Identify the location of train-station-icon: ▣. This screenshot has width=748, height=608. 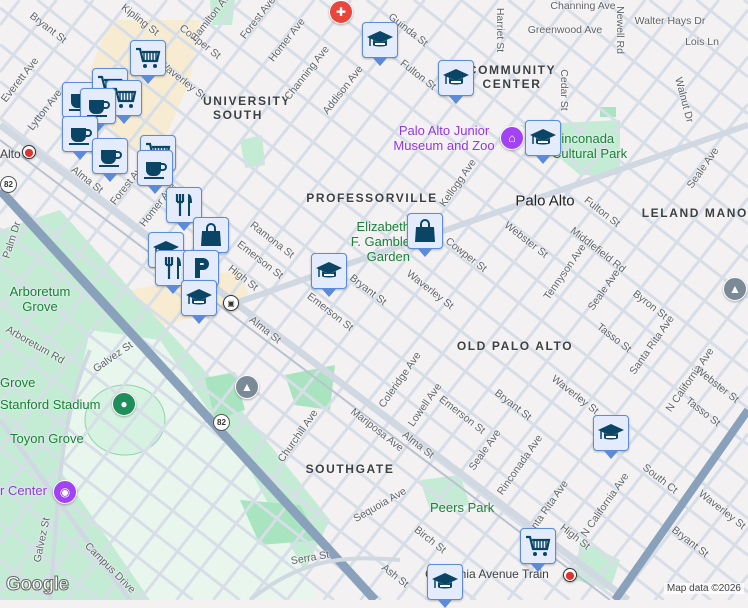
(231, 303).